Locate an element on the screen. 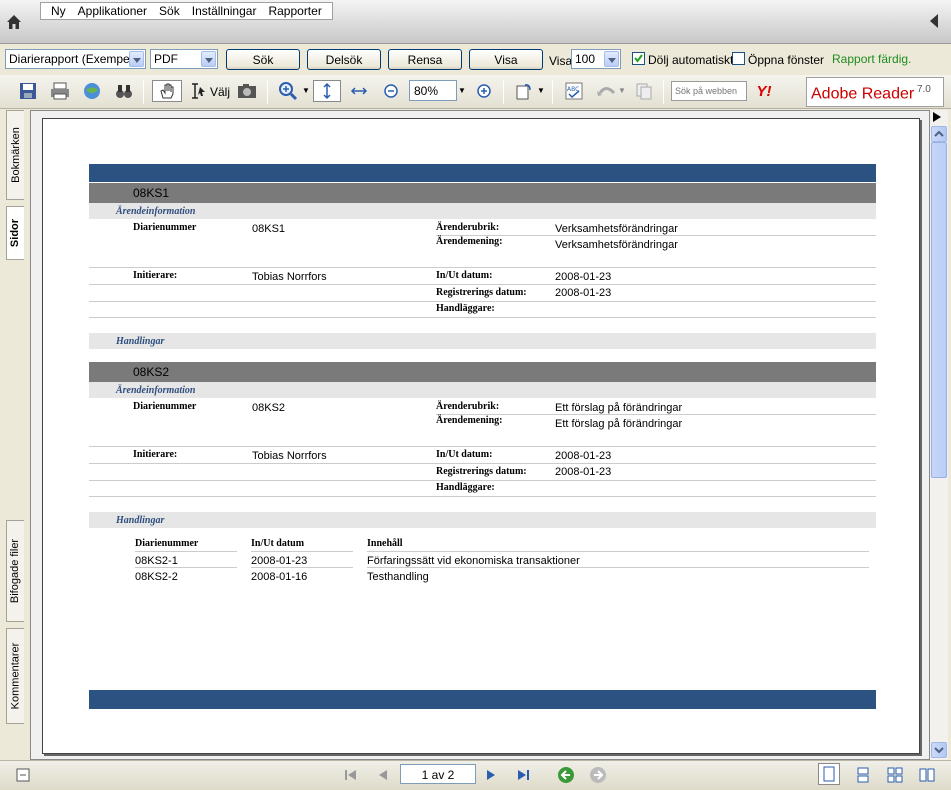  report-select-value: Diarierapport (Exempel) is located at coordinates (73, 59).